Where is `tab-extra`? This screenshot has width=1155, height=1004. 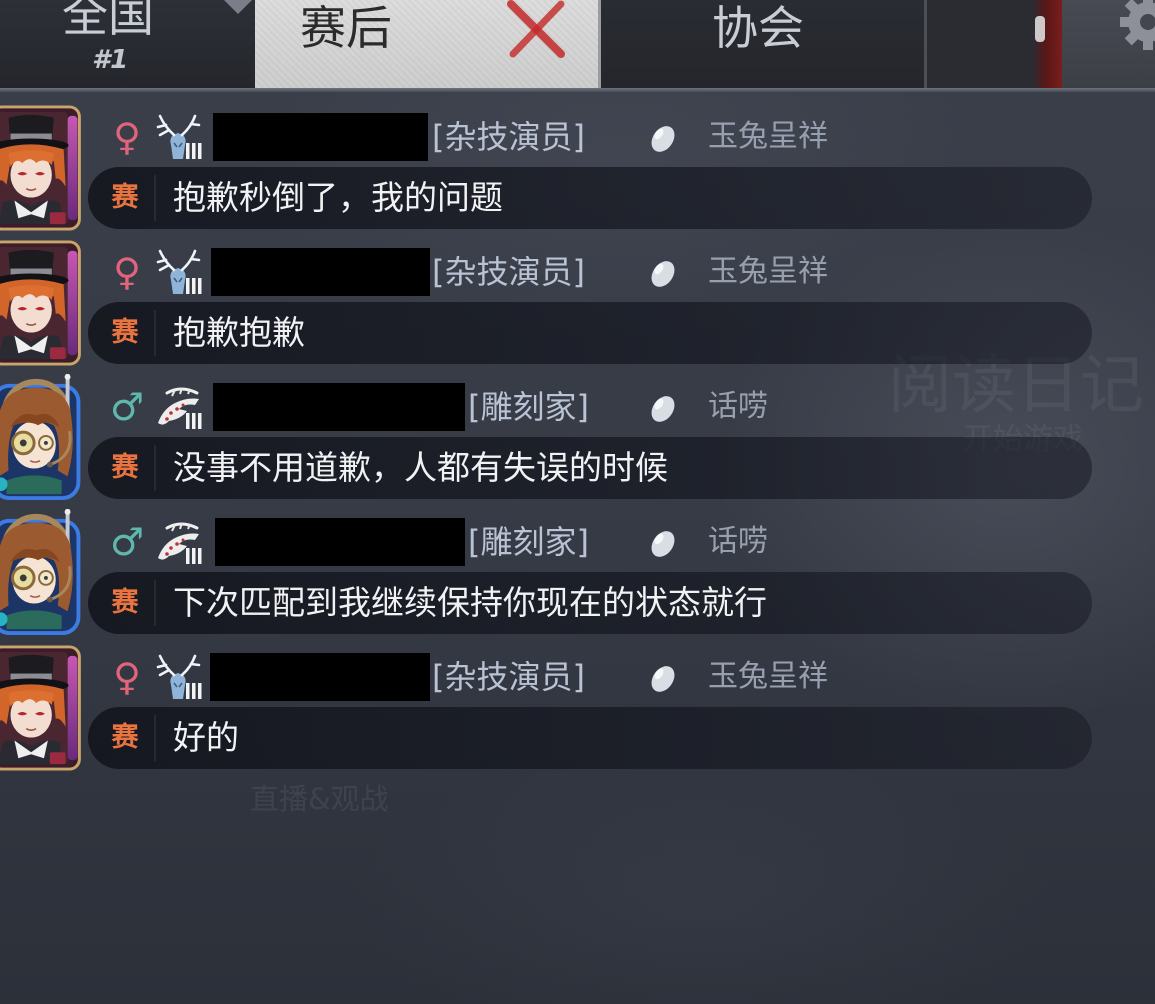 tab-extra is located at coordinates (994, 44).